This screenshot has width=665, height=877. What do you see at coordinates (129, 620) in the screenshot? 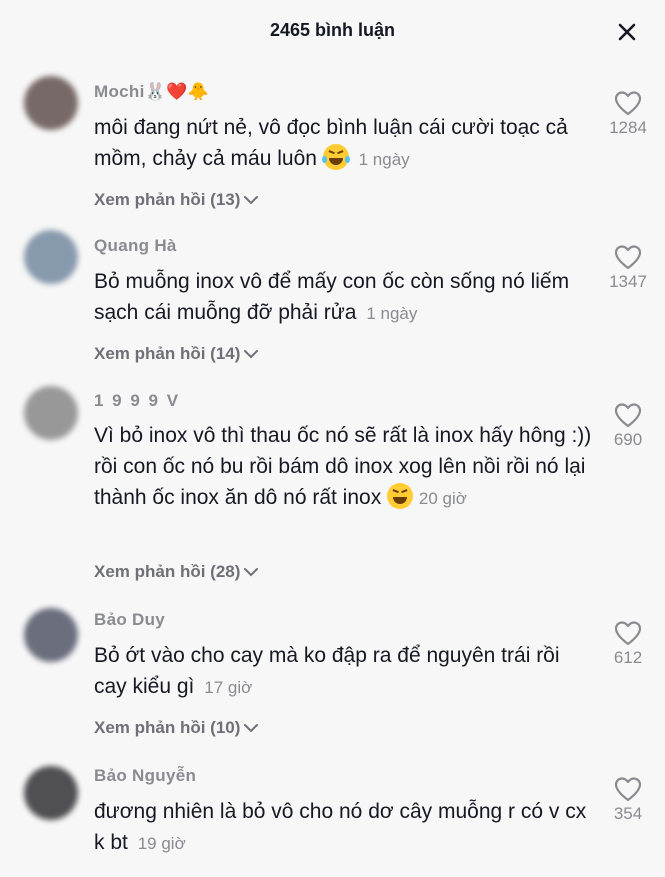
I see `comment-username: Bảo Duy` at bounding box center [129, 620].